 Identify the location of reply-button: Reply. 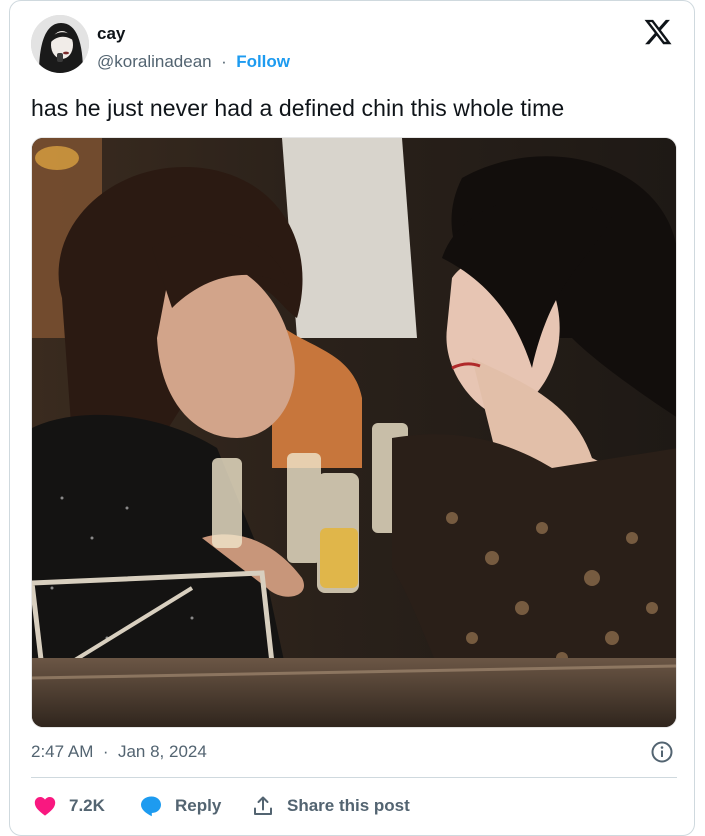
(180, 806).